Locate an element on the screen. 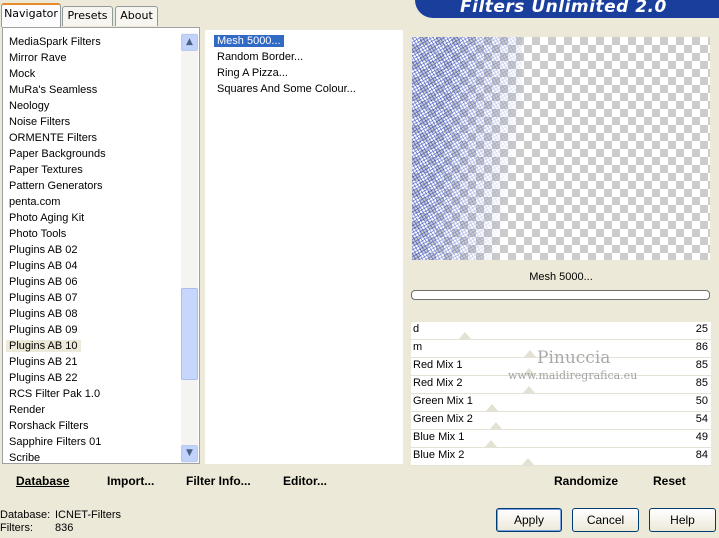  parameter-value: 50 is located at coordinates (701, 401).